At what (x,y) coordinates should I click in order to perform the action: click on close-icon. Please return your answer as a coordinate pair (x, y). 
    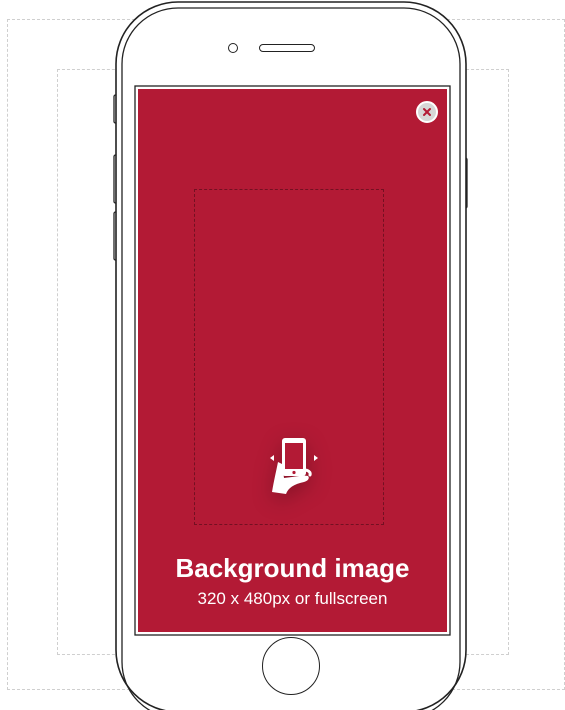
    Looking at the image, I should click on (427, 112).